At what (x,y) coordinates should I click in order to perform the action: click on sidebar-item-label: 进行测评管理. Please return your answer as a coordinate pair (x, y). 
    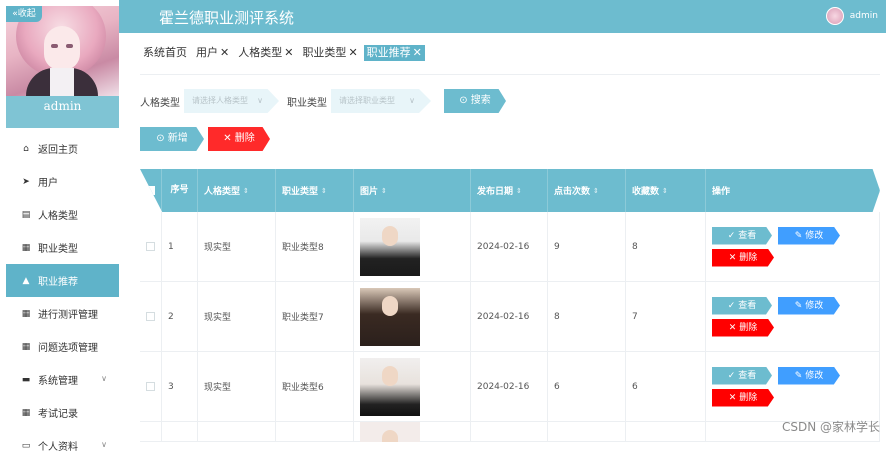
    Looking at the image, I should click on (68, 313).